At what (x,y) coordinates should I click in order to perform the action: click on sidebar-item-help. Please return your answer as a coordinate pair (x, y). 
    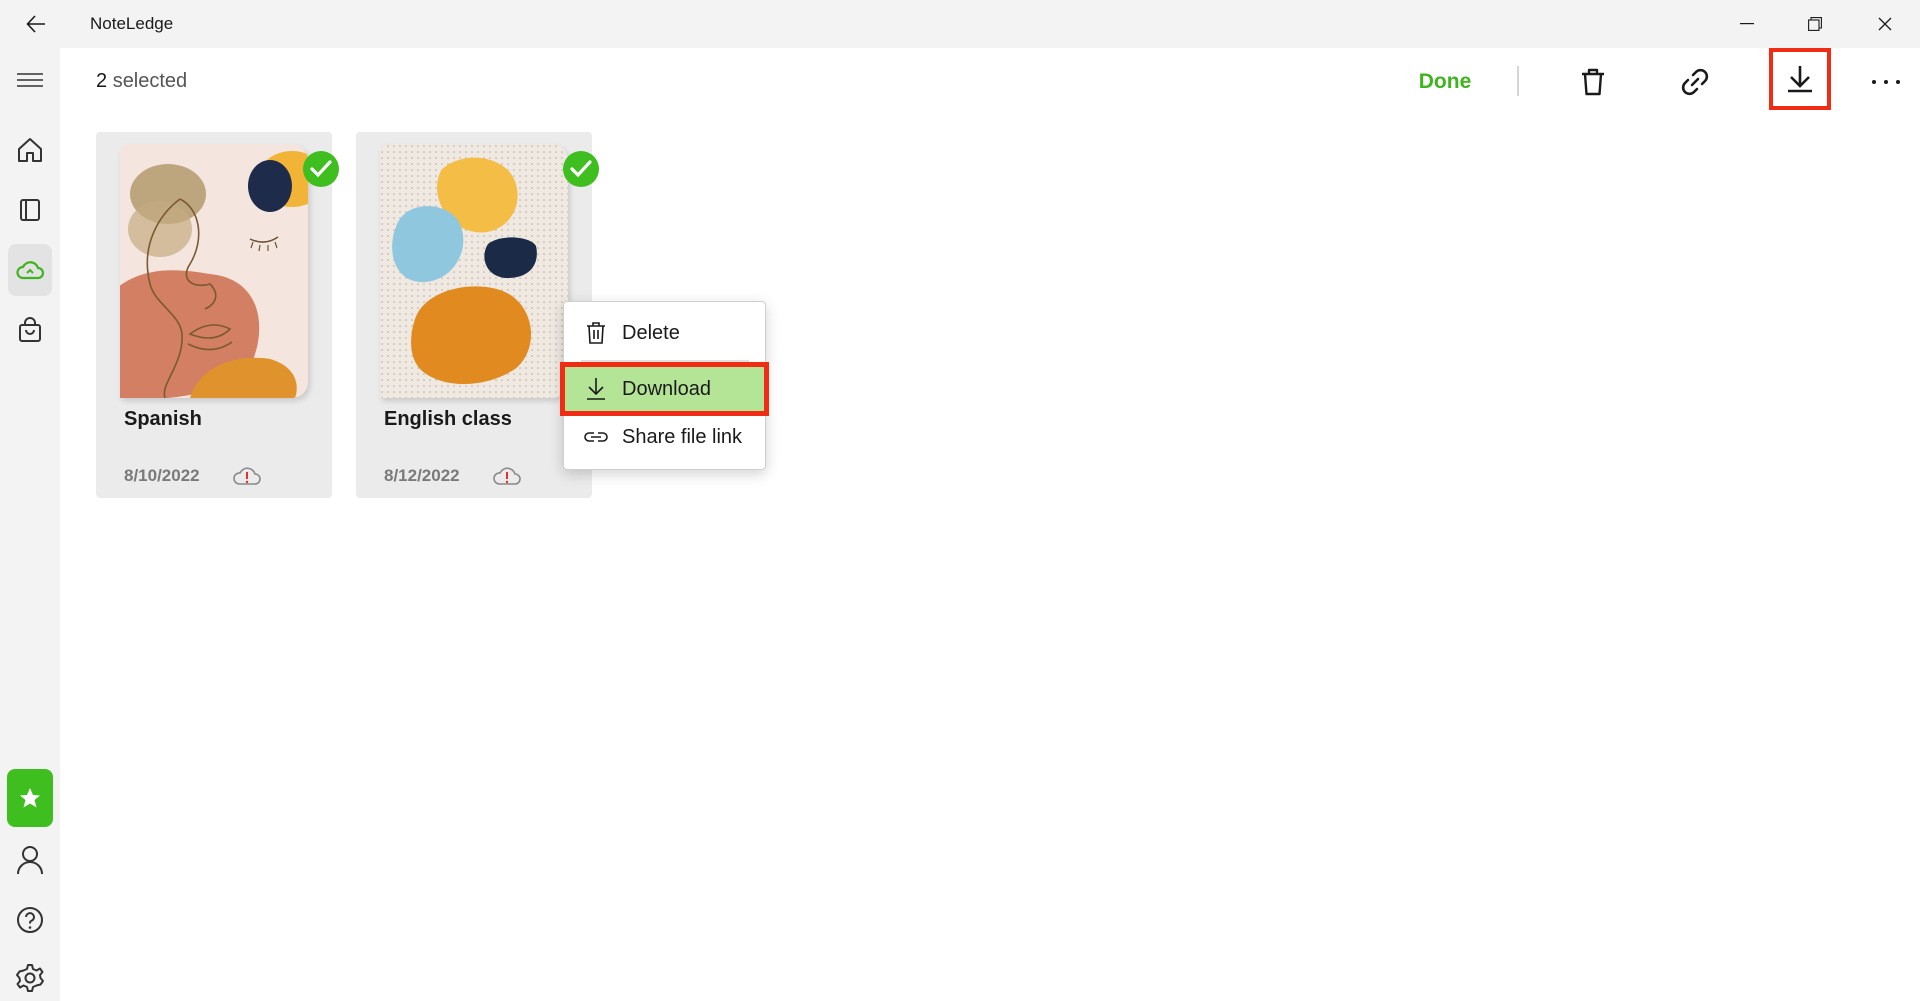
    Looking at the image, I should click on (30, 920).